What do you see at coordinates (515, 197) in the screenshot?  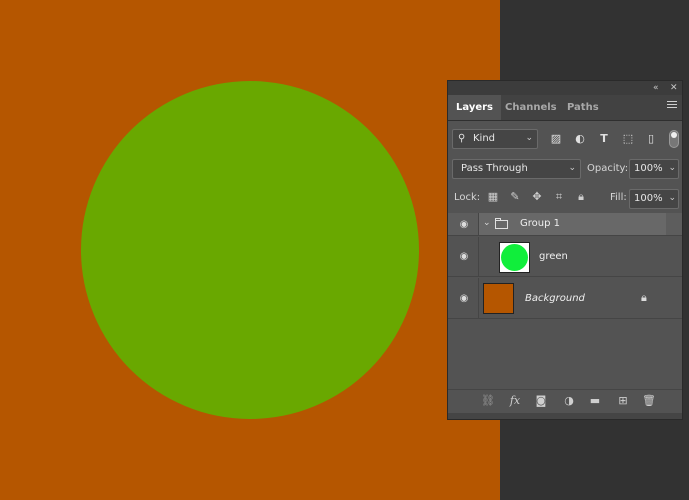 I see `lock-paint-icon: ✎` at bounding box center [515, 197].